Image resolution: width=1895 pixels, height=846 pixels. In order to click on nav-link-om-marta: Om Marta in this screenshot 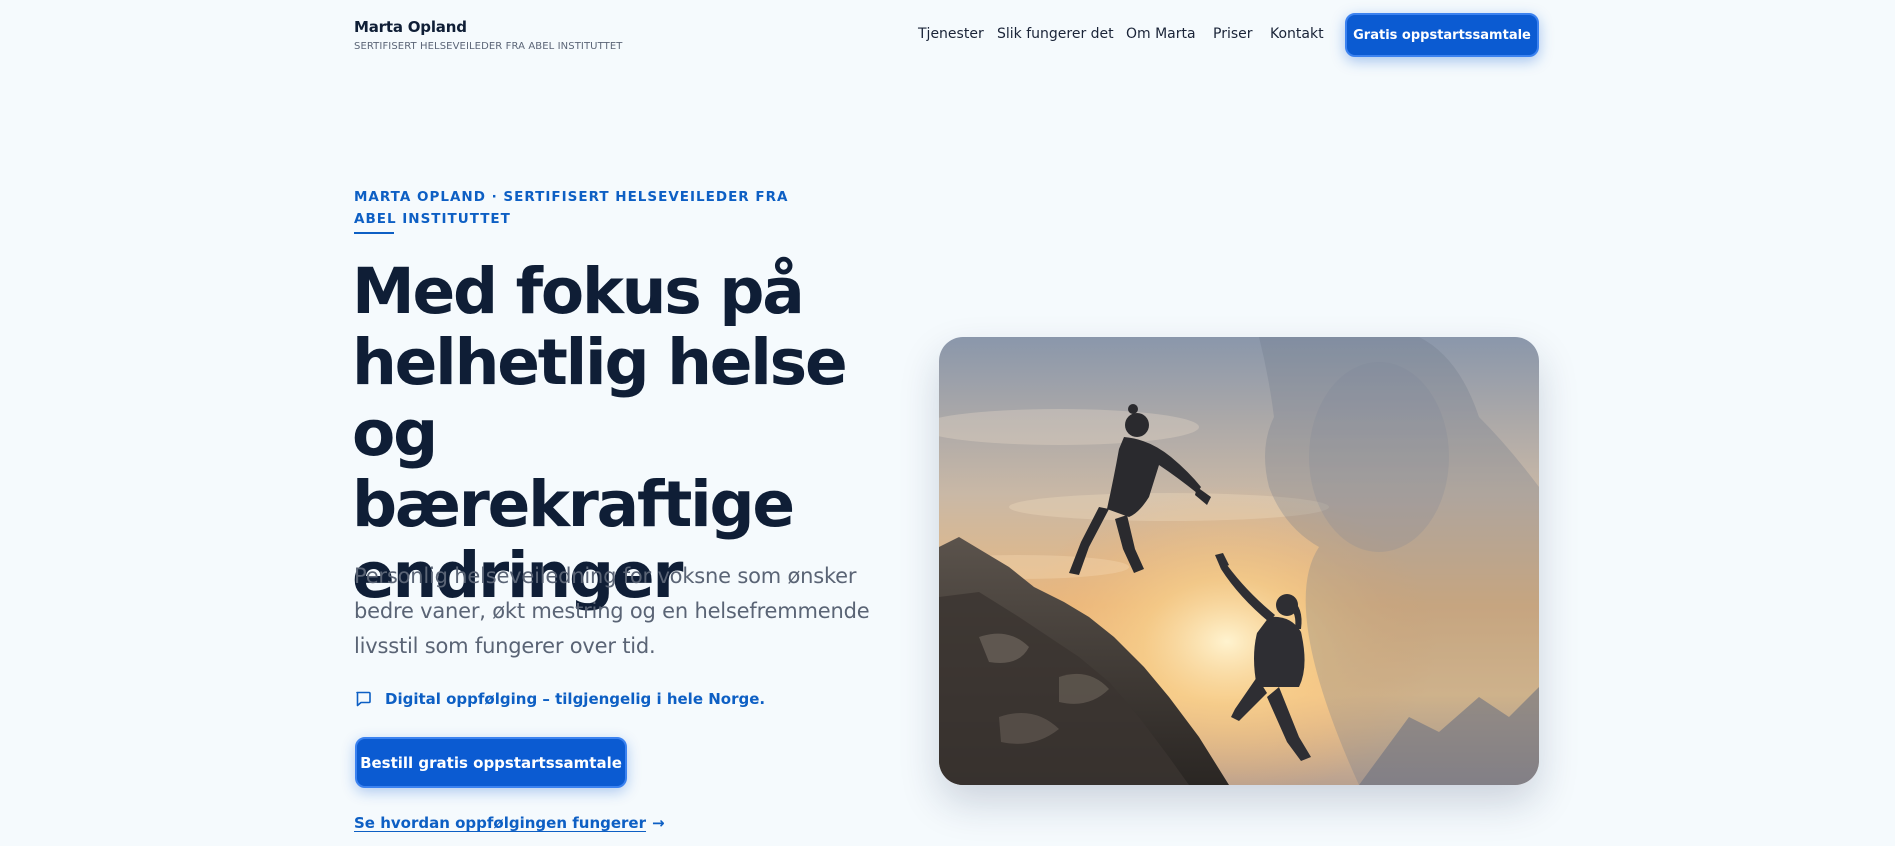, I will do `click(1161, 34)`.